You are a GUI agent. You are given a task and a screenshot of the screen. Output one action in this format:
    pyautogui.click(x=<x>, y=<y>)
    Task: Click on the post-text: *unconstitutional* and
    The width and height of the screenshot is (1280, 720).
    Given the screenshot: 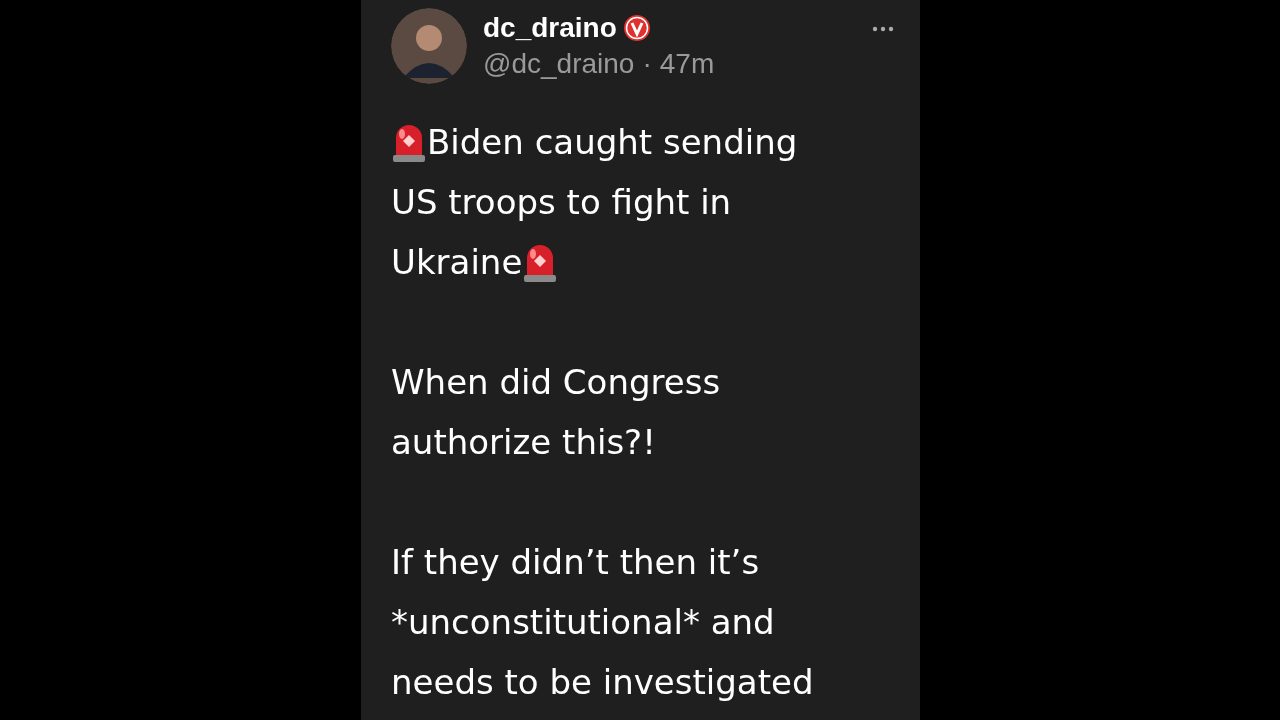 What is the action you would take?
    pyautogui.click(x=583, y=622)
    